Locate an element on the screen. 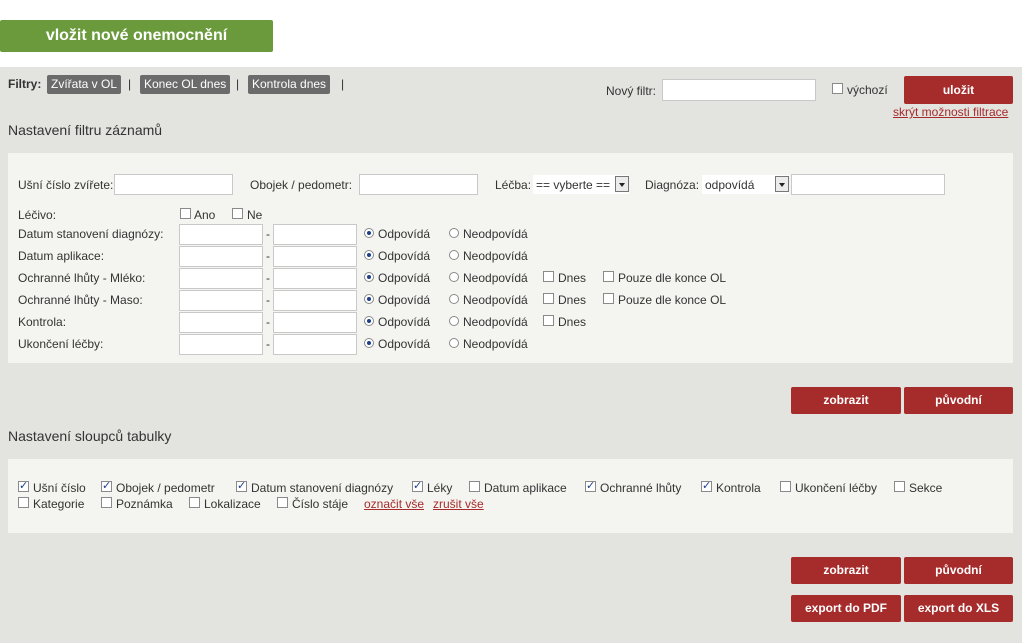  filter-chip-end-ol-today: Konec OL dnes is located at coordinates (185, 84).